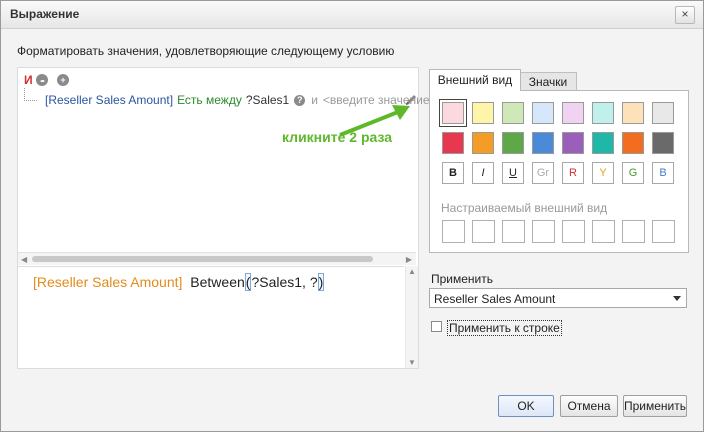 The image size is (704, 432). What do you see at coordinates (462, 279) in the screenshot?
I see `apply-to-label: Применить` at bounding box center [462, 279].